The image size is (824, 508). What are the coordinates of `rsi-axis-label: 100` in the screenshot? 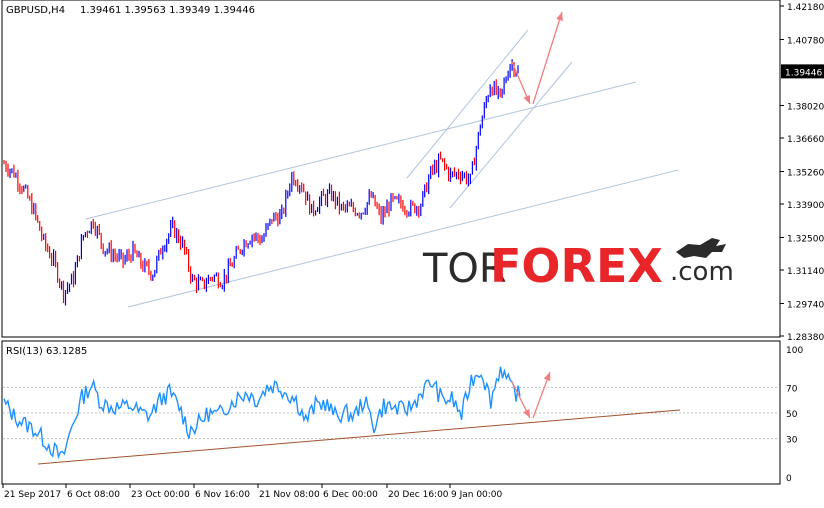 It's located at (794, 351).